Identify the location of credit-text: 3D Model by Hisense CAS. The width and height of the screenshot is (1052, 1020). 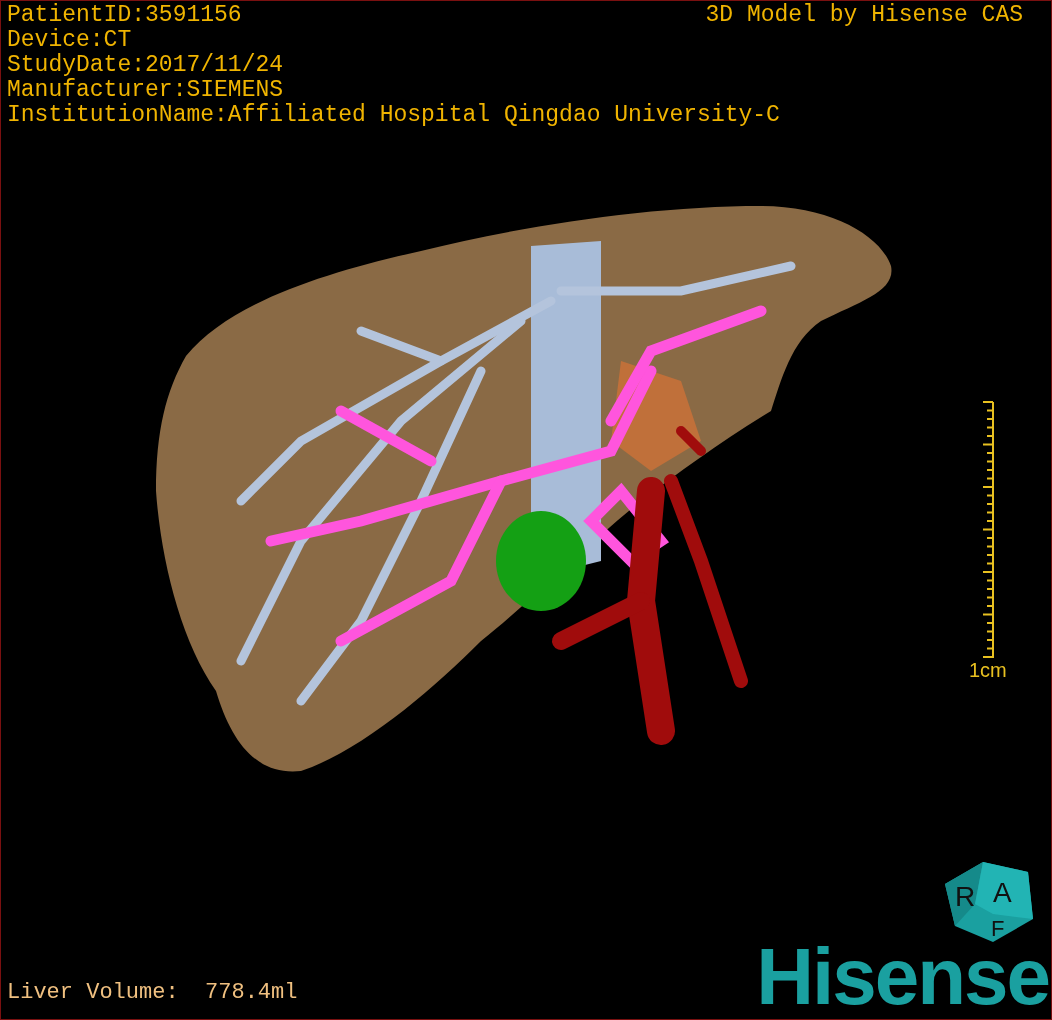
(864, 15).